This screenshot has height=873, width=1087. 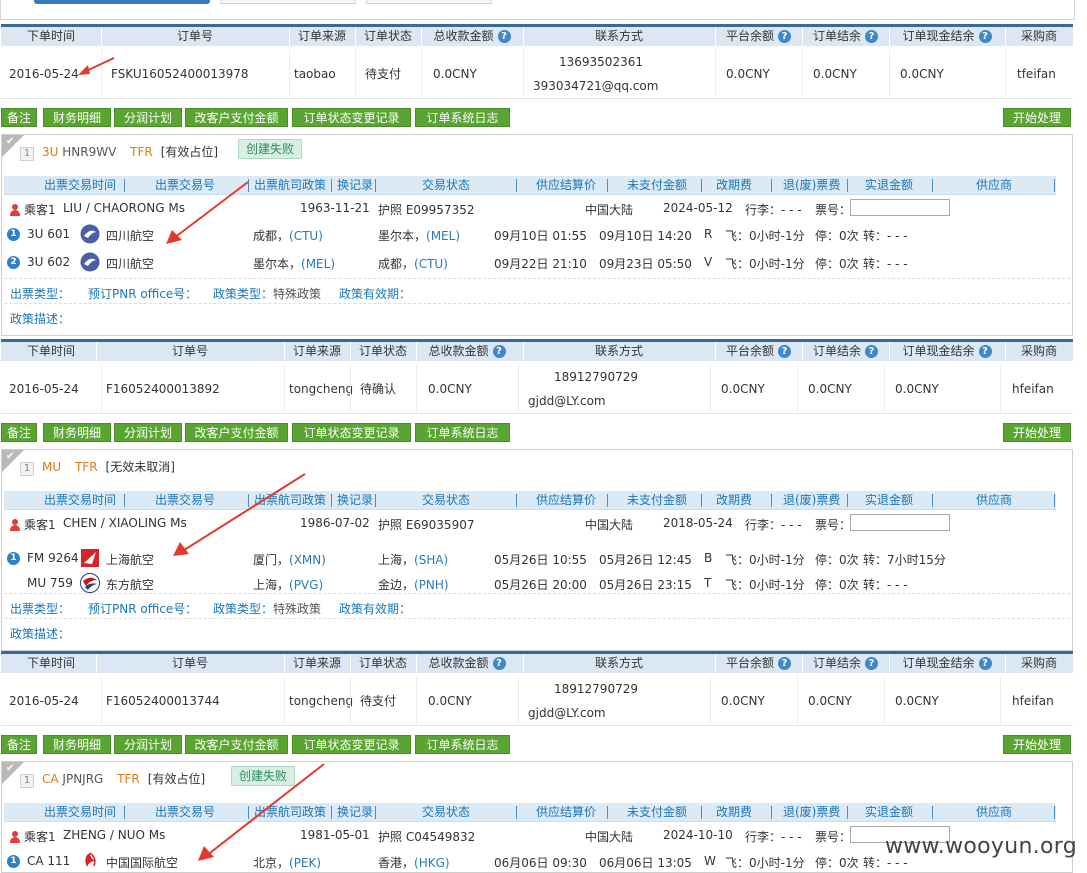 What do you see at coordinates (708, 583) in the screenshot?
I see `cabin-class: T` at bounding box center [708, 583].